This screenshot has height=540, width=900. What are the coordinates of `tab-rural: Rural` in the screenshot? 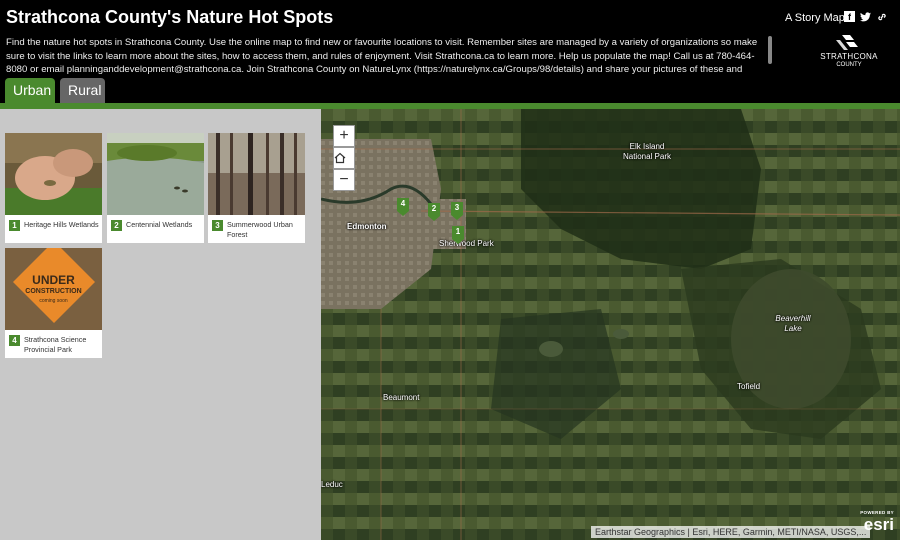 It's located at (82, 90).